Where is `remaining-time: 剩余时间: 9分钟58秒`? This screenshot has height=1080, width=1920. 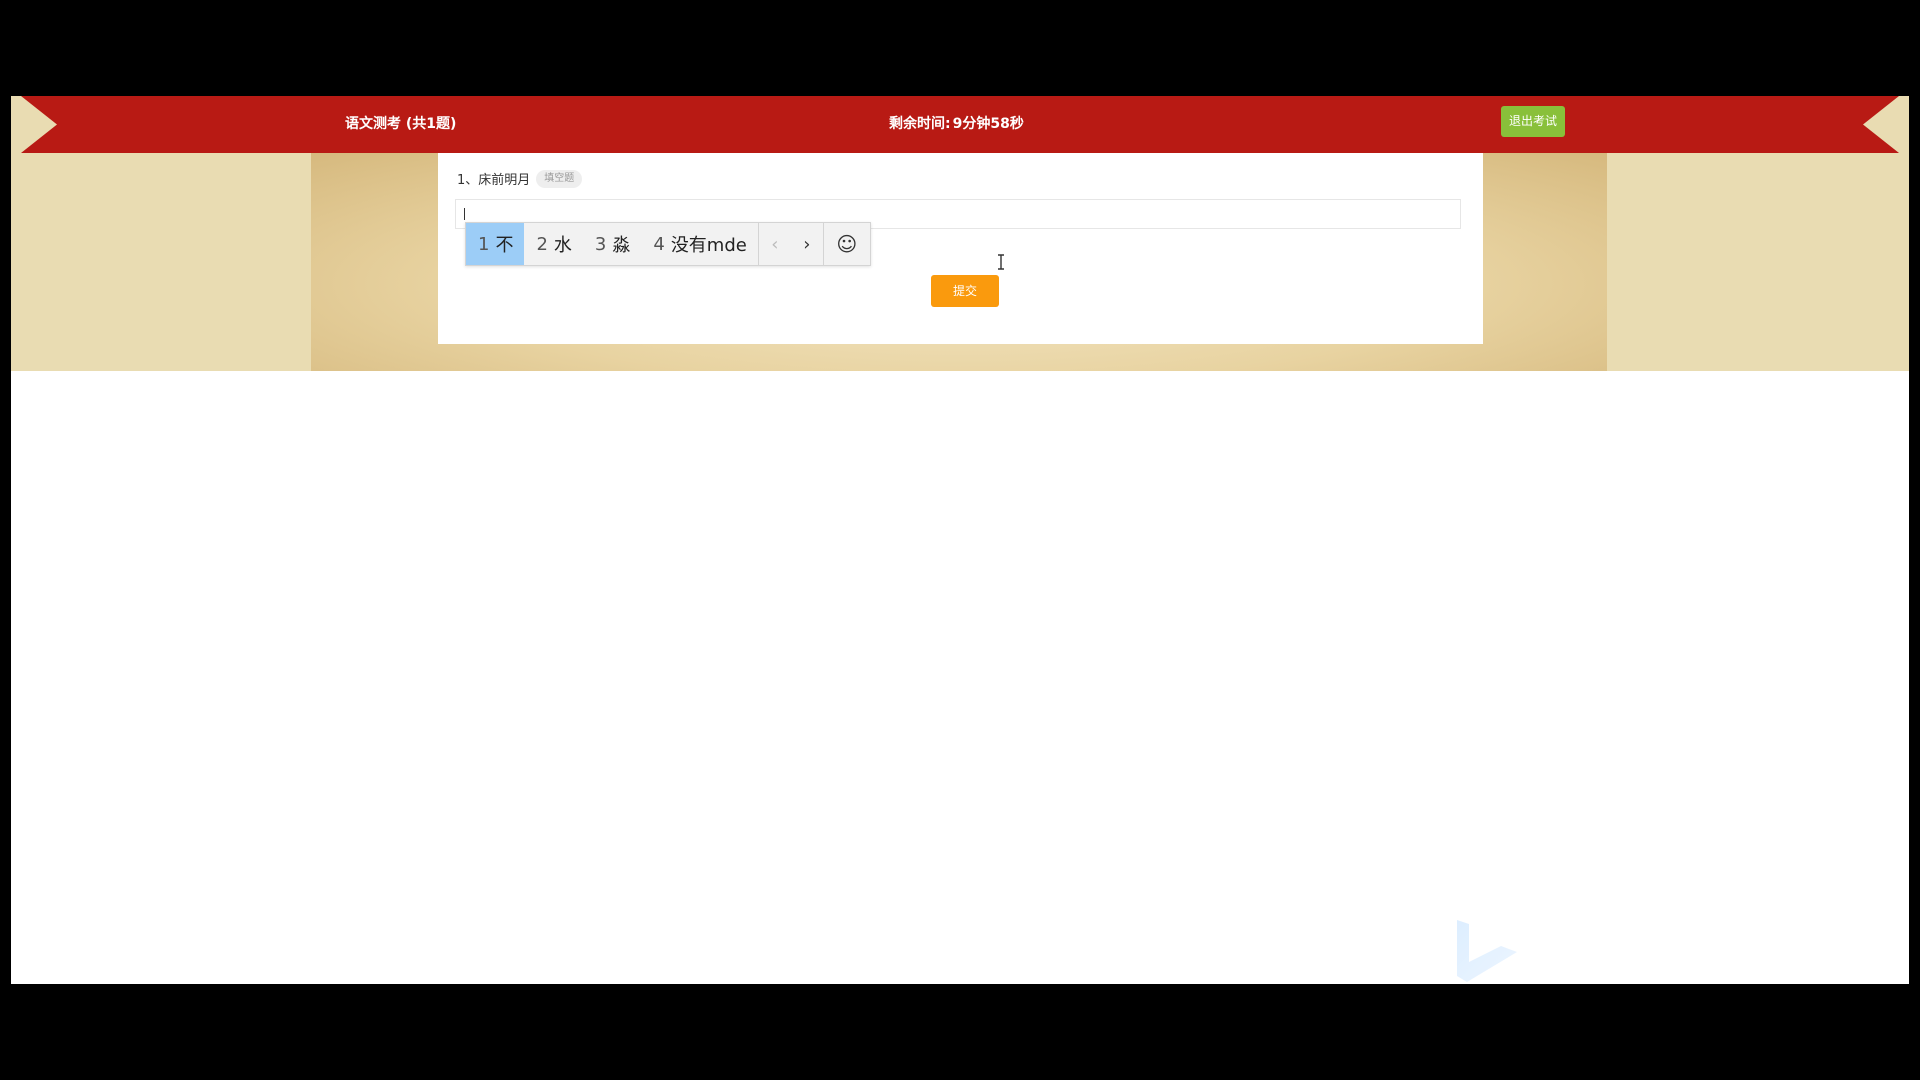
remaining-time: 剩余时间: 9分钟58秒 is located at coordinates (956, 124).